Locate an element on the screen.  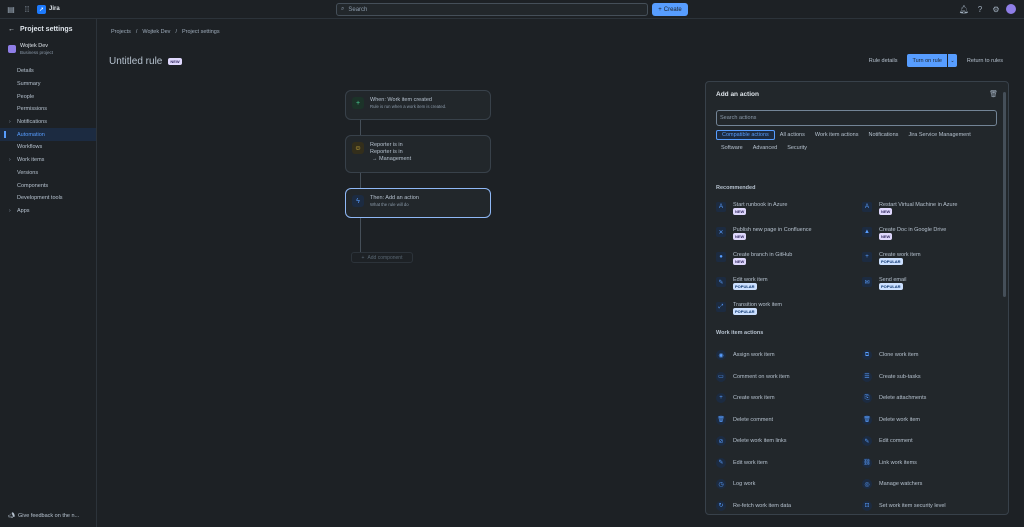
sidebar-item-versions: Versions is located at coordinates (48, 173).